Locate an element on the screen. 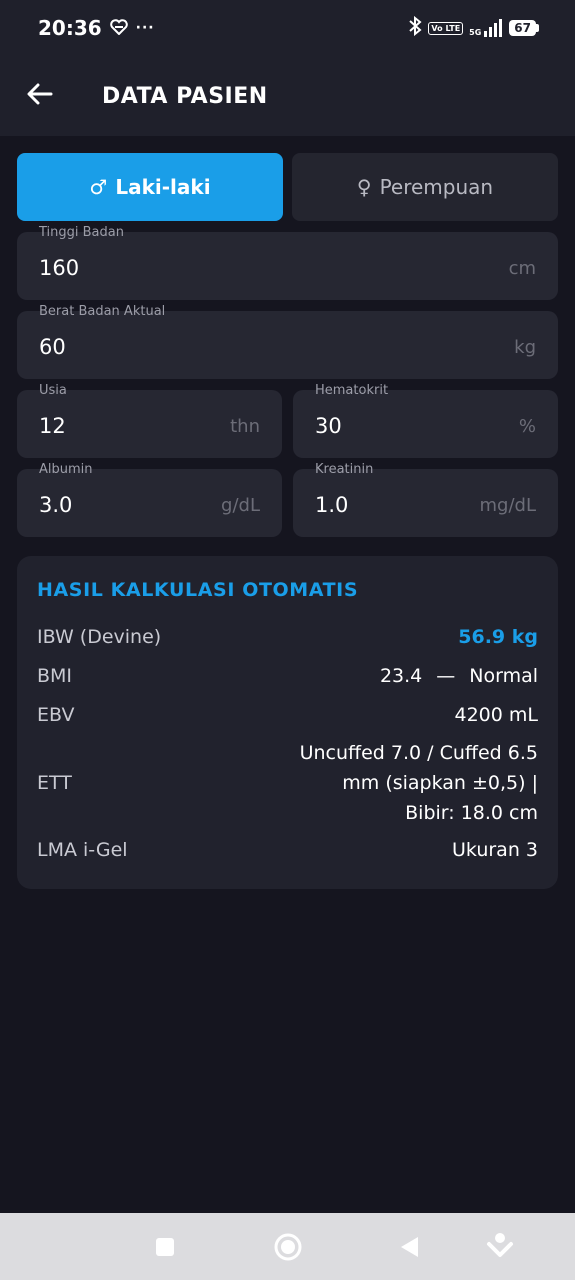 This screenshot has height=1280, width=575. bmi-category: Normal is located at coordinates (503, 676).